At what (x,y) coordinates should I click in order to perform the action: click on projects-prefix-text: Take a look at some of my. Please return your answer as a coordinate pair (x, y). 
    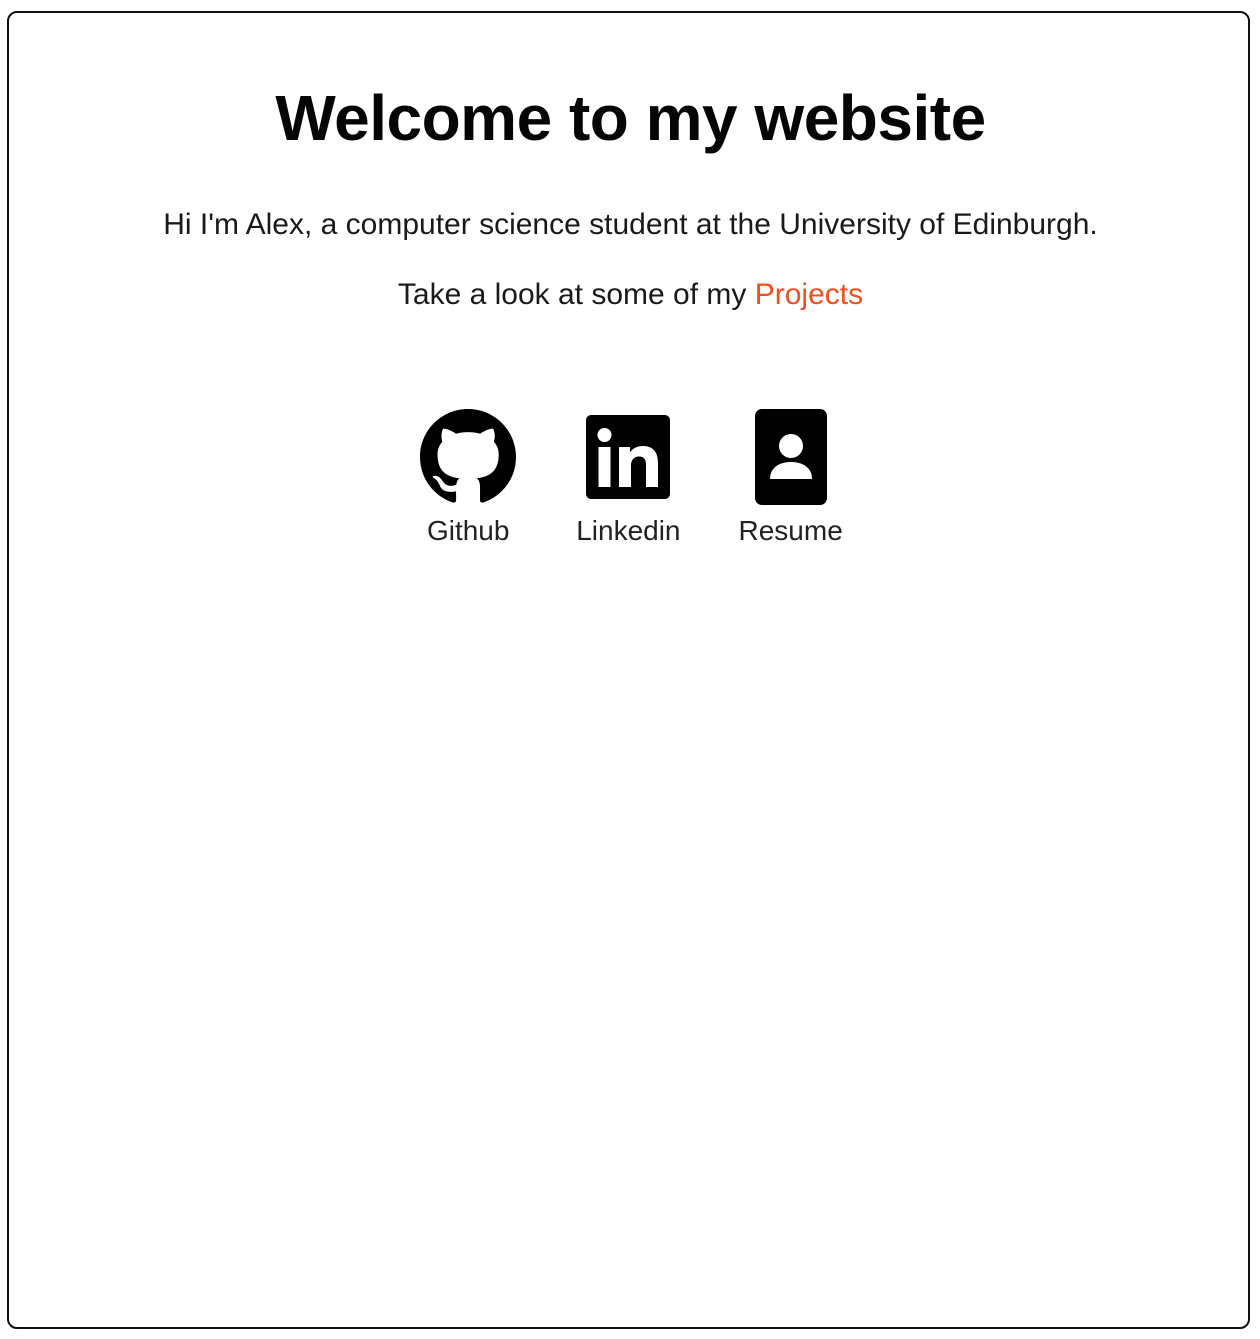
    Looking at the image, I should click on (576, 294).